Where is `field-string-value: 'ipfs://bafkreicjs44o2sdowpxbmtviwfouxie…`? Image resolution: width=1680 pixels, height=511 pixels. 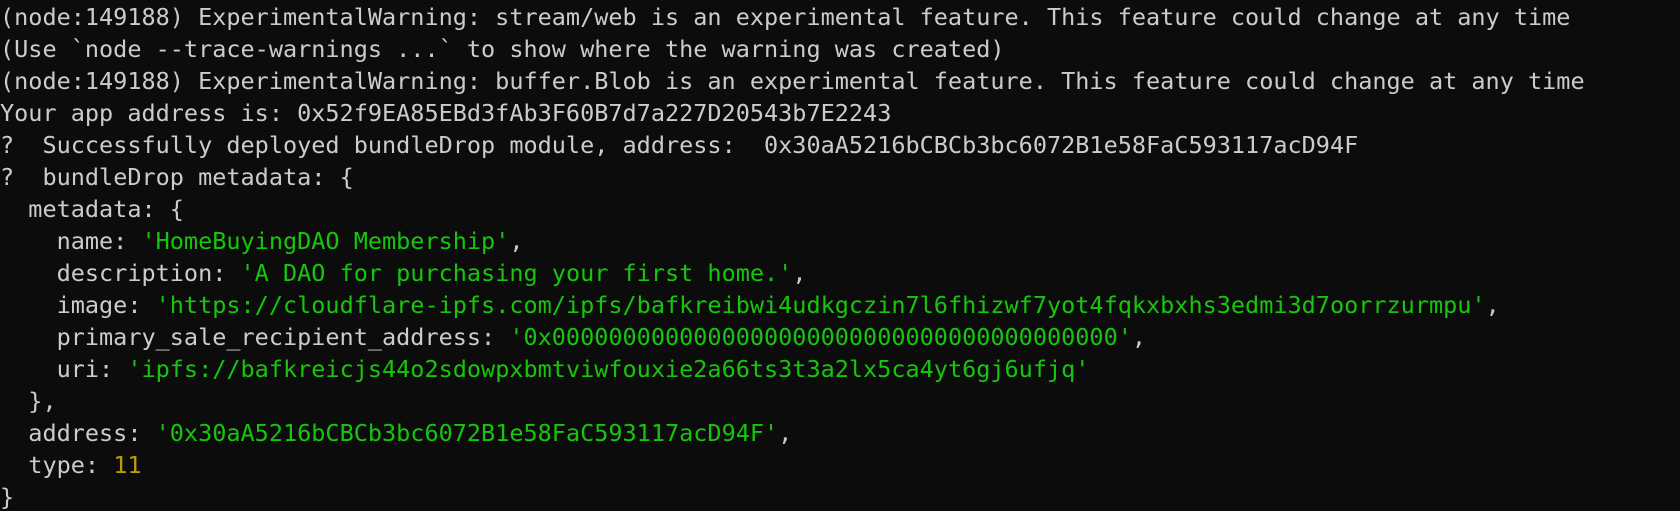 field-string-value: 'ipfs://bafkreicjs44o2sdowpxbmtviwfouxie… is located at coordinates (608, 369).